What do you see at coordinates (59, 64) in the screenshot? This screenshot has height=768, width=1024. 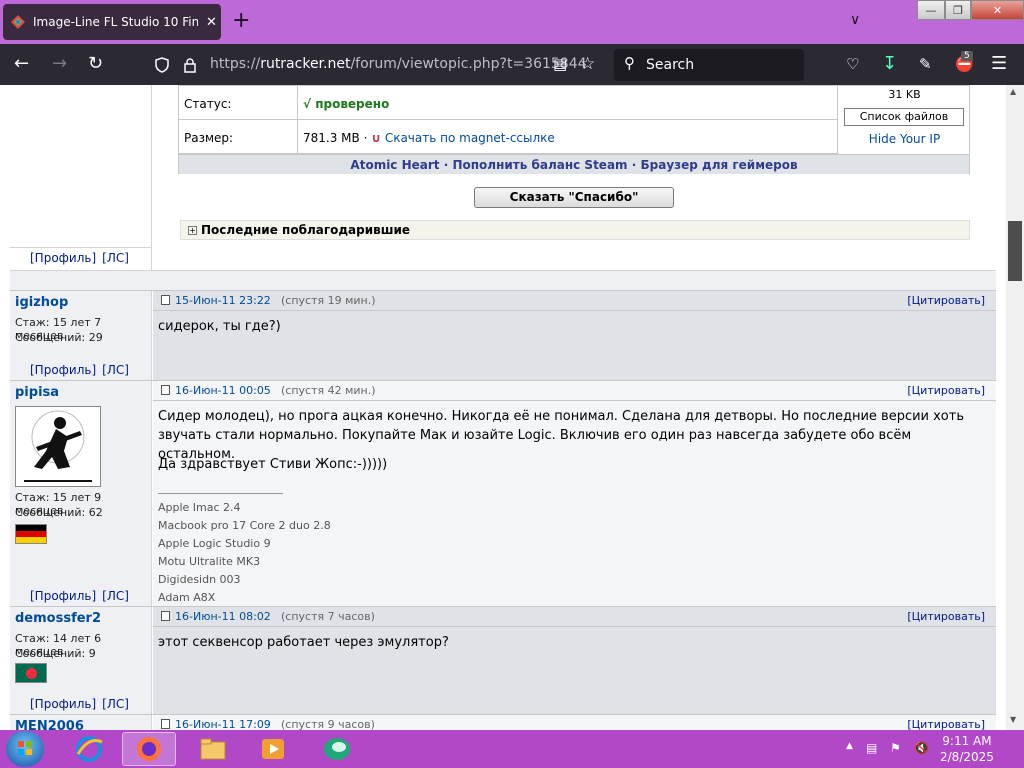 I see `forward-arrow-icon: →` at bounding box center [59, 64].